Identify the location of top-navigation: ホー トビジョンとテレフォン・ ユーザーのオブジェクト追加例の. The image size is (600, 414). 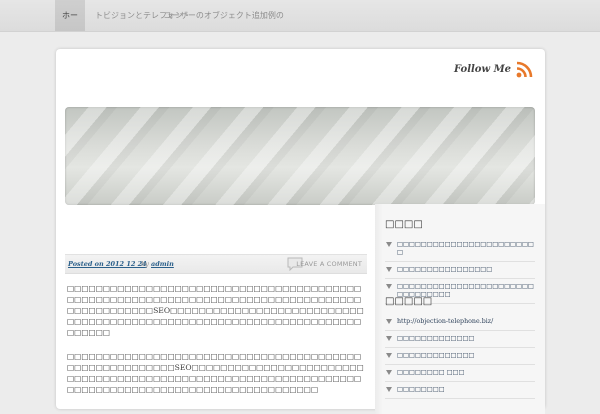
(300, 16).